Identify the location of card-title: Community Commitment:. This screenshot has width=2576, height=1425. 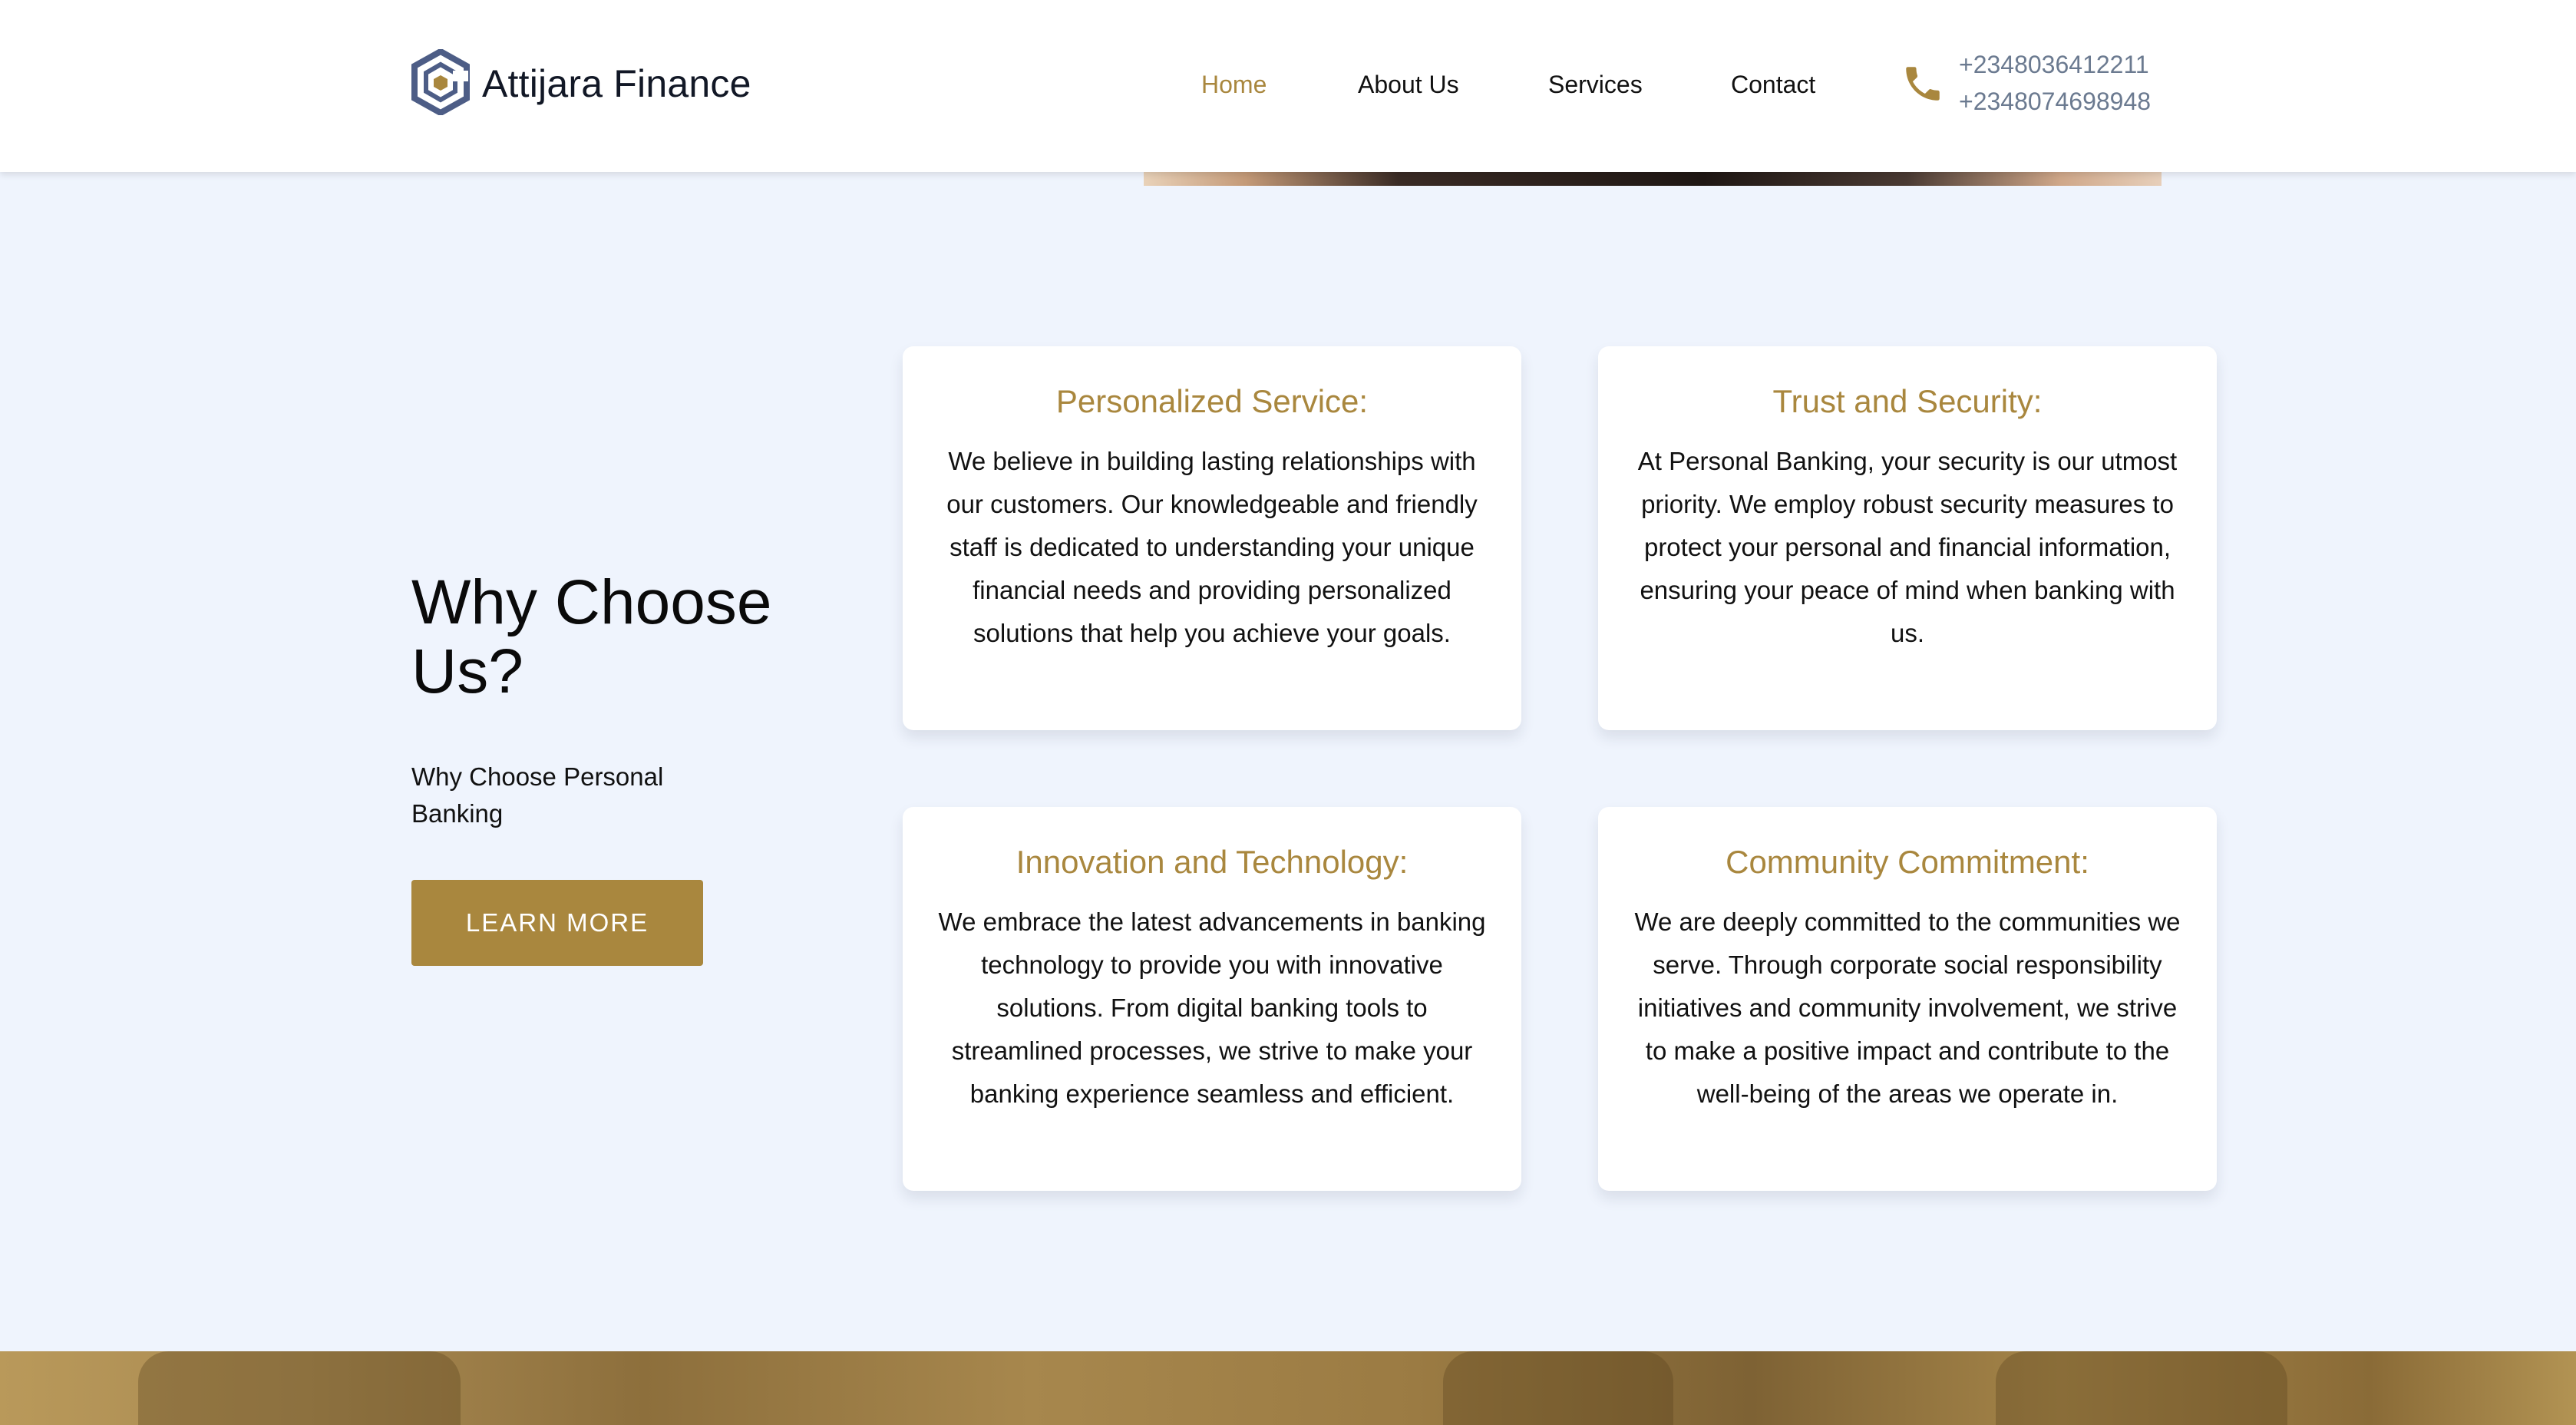
(1907, 862).